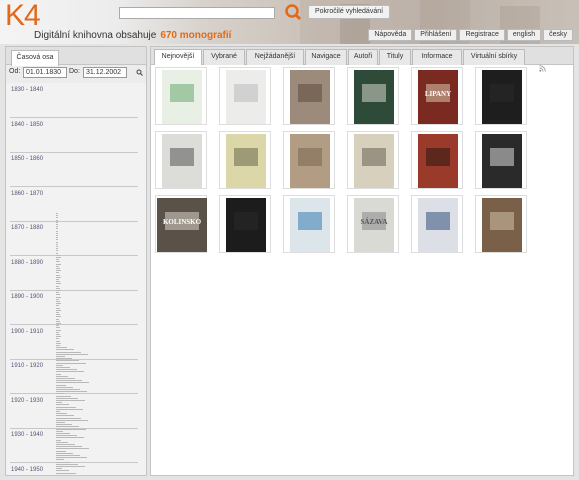  Describe the element at coordinates (27, 401) in the screenshot. I see `decade-label: 1920 - 1930` at that location.